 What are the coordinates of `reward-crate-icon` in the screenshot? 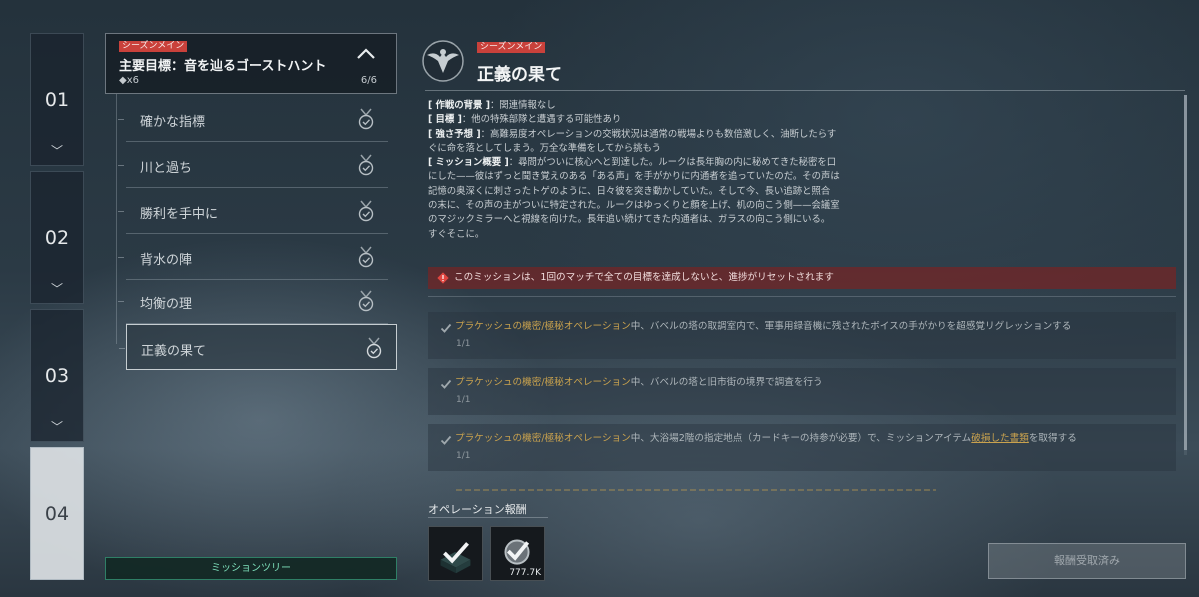 It's located at (455, 558).